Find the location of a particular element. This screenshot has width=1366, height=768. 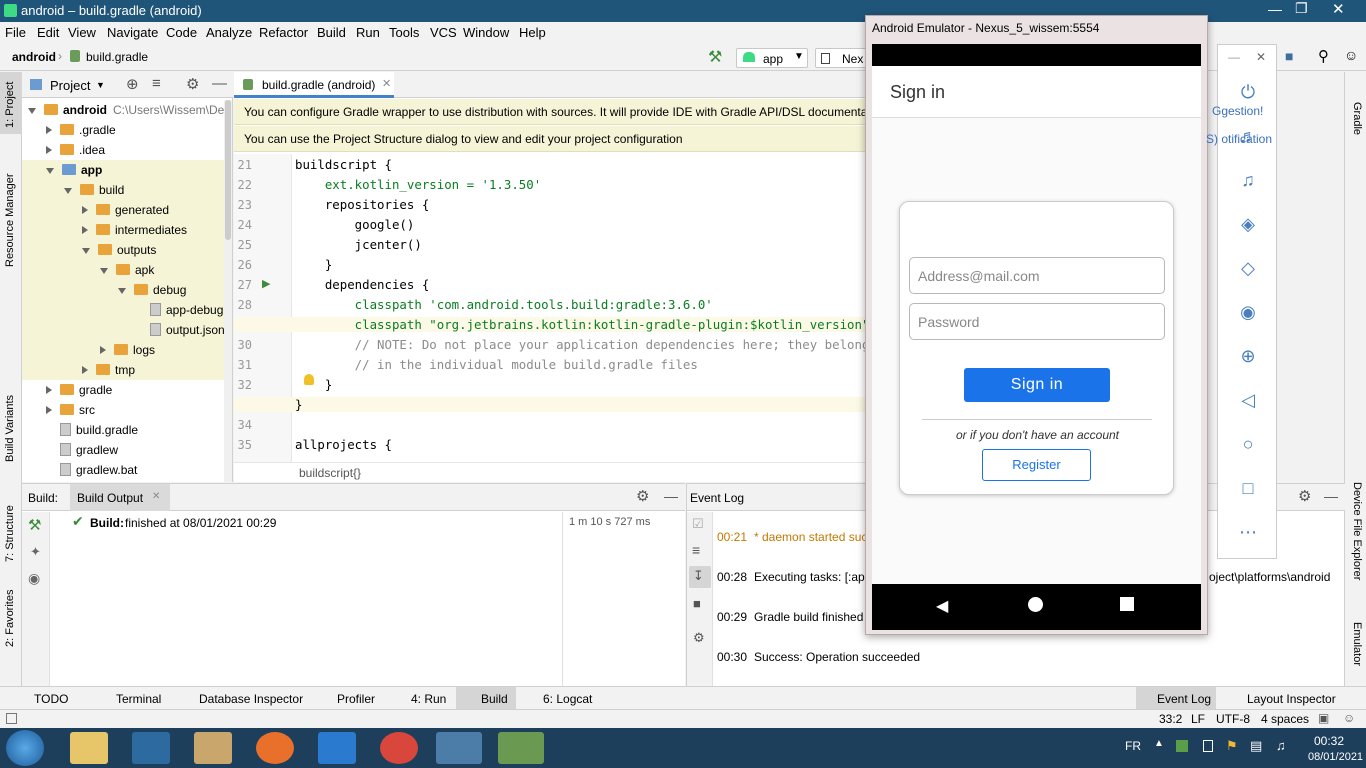

tree-item: debug is located at coordinates (123, 290).